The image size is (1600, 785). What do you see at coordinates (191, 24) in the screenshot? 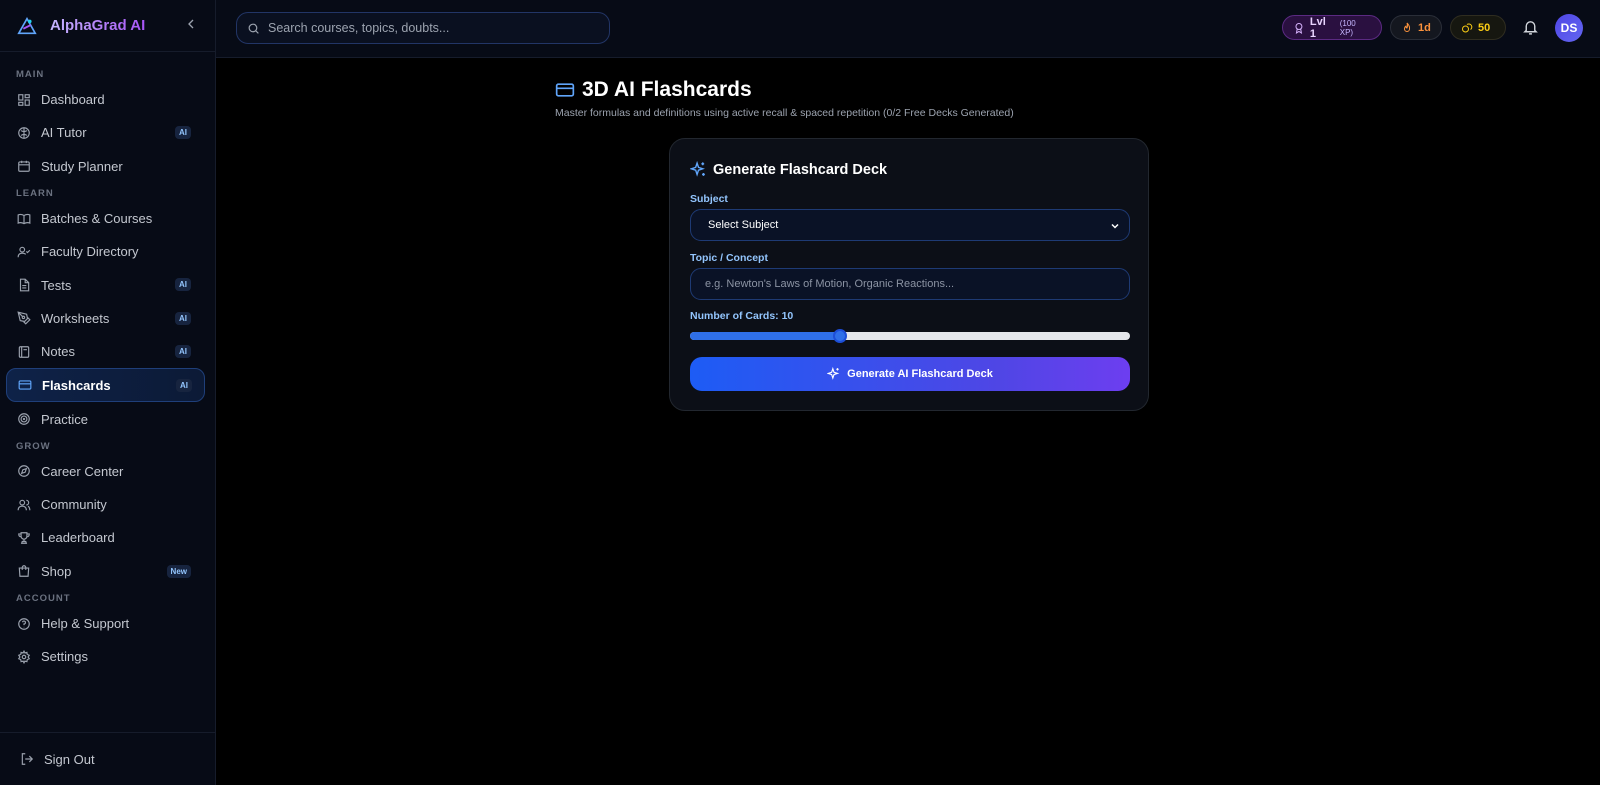
I see `chevron-left-icon` at bounding box center [191, 24].